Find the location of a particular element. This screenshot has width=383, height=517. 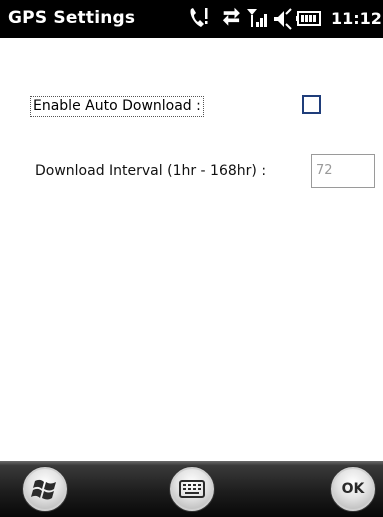

battery-icon is located at coordinates (309, 18).